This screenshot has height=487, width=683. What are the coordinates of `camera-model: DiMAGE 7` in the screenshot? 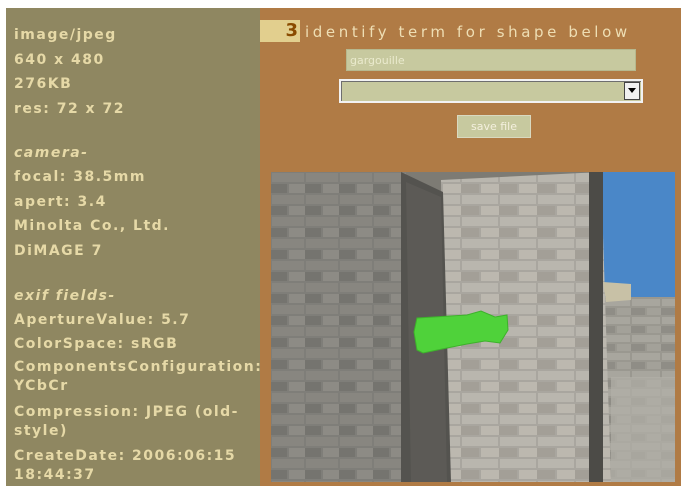 It's located at (58, 251).